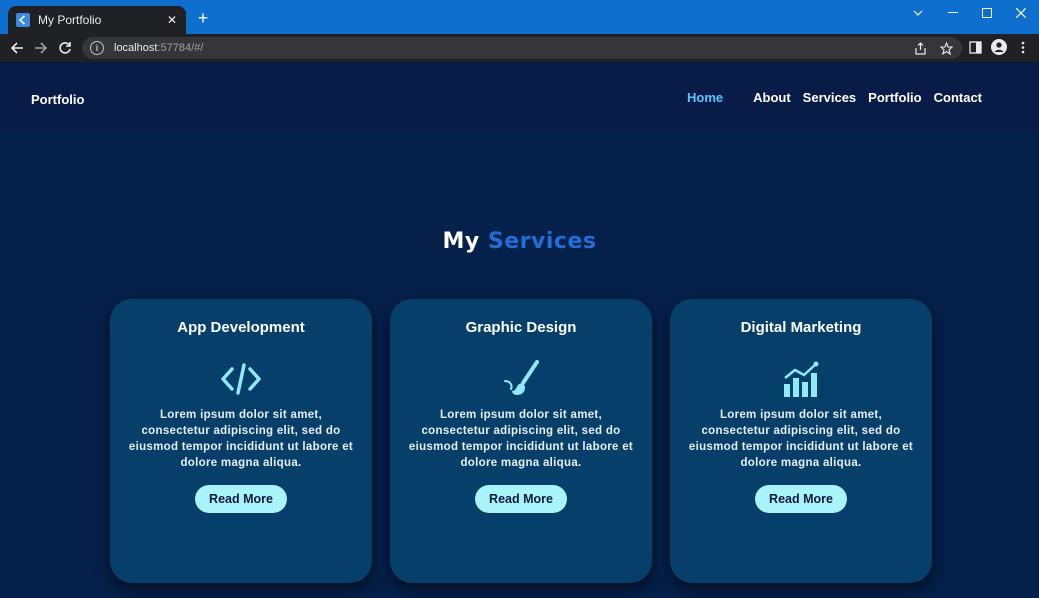 The height and width of the screenshot is (598, 1039). Describe the element at coordinates (542, 241) in the screenshot. I see `services-heading-part2: Services` at that location.